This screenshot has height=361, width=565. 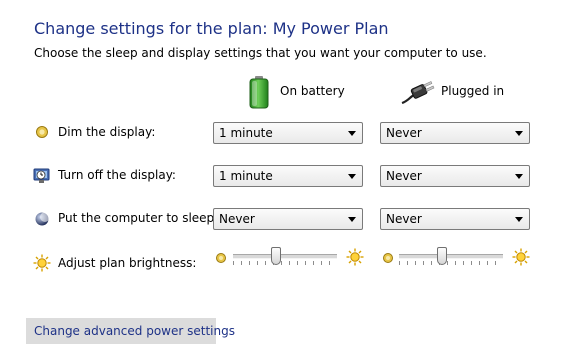 I want to click on battery-brightness-slider, so click(x=285, y=259).